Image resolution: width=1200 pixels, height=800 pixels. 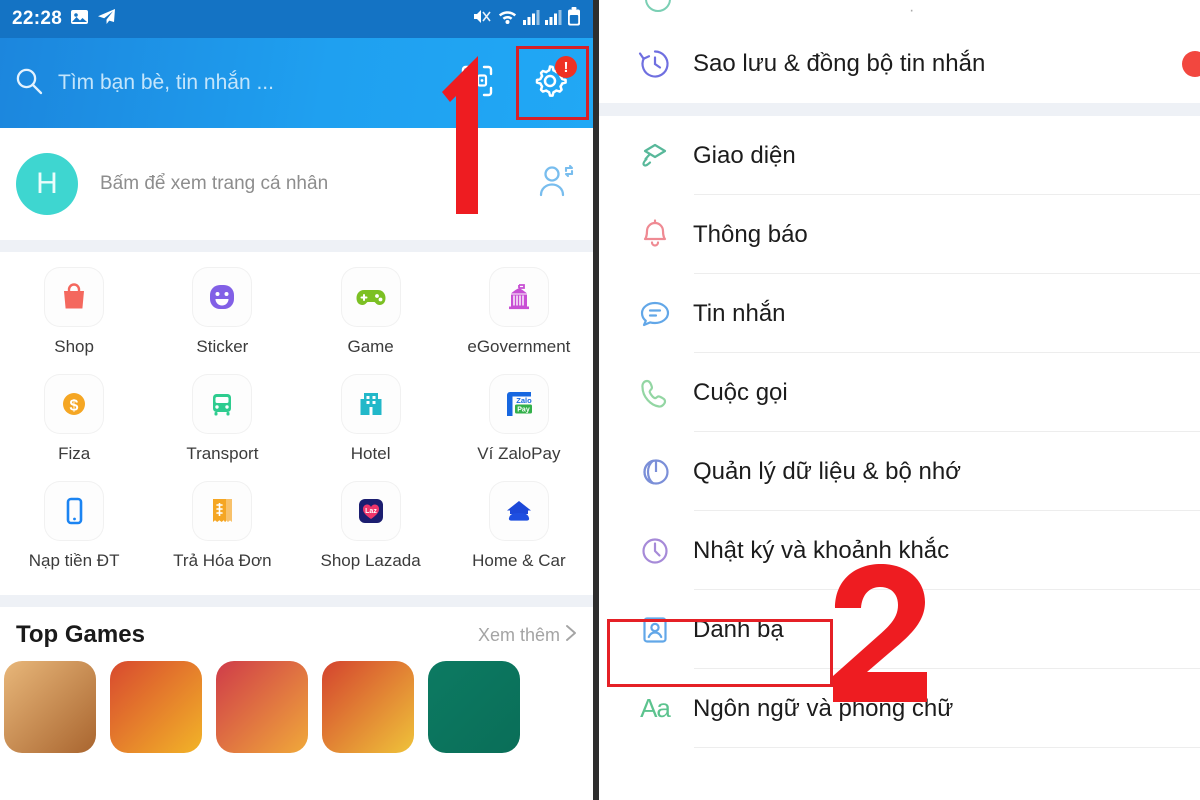 What do you see at coordinates (655, 551) in the screenshot?
I see `clock-icon` at bounding box center [655, 551].